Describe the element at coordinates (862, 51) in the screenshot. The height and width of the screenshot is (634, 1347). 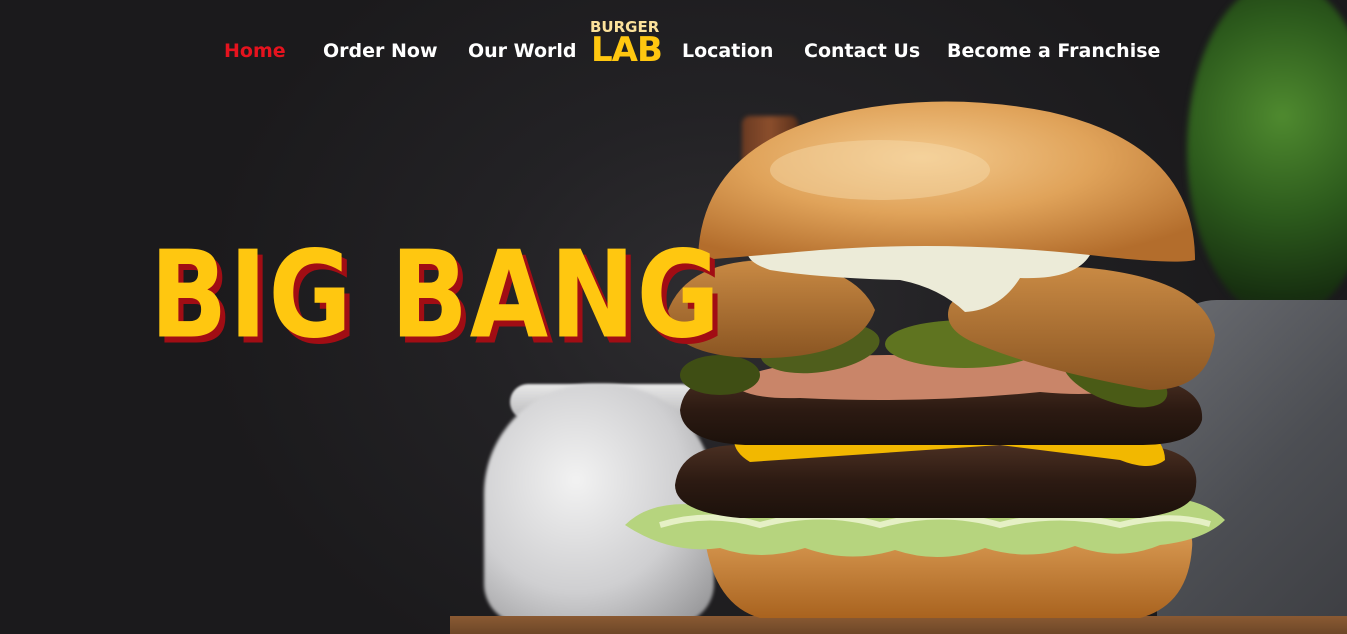
I see `nav-contact-us-link: Contact Us` at that location.